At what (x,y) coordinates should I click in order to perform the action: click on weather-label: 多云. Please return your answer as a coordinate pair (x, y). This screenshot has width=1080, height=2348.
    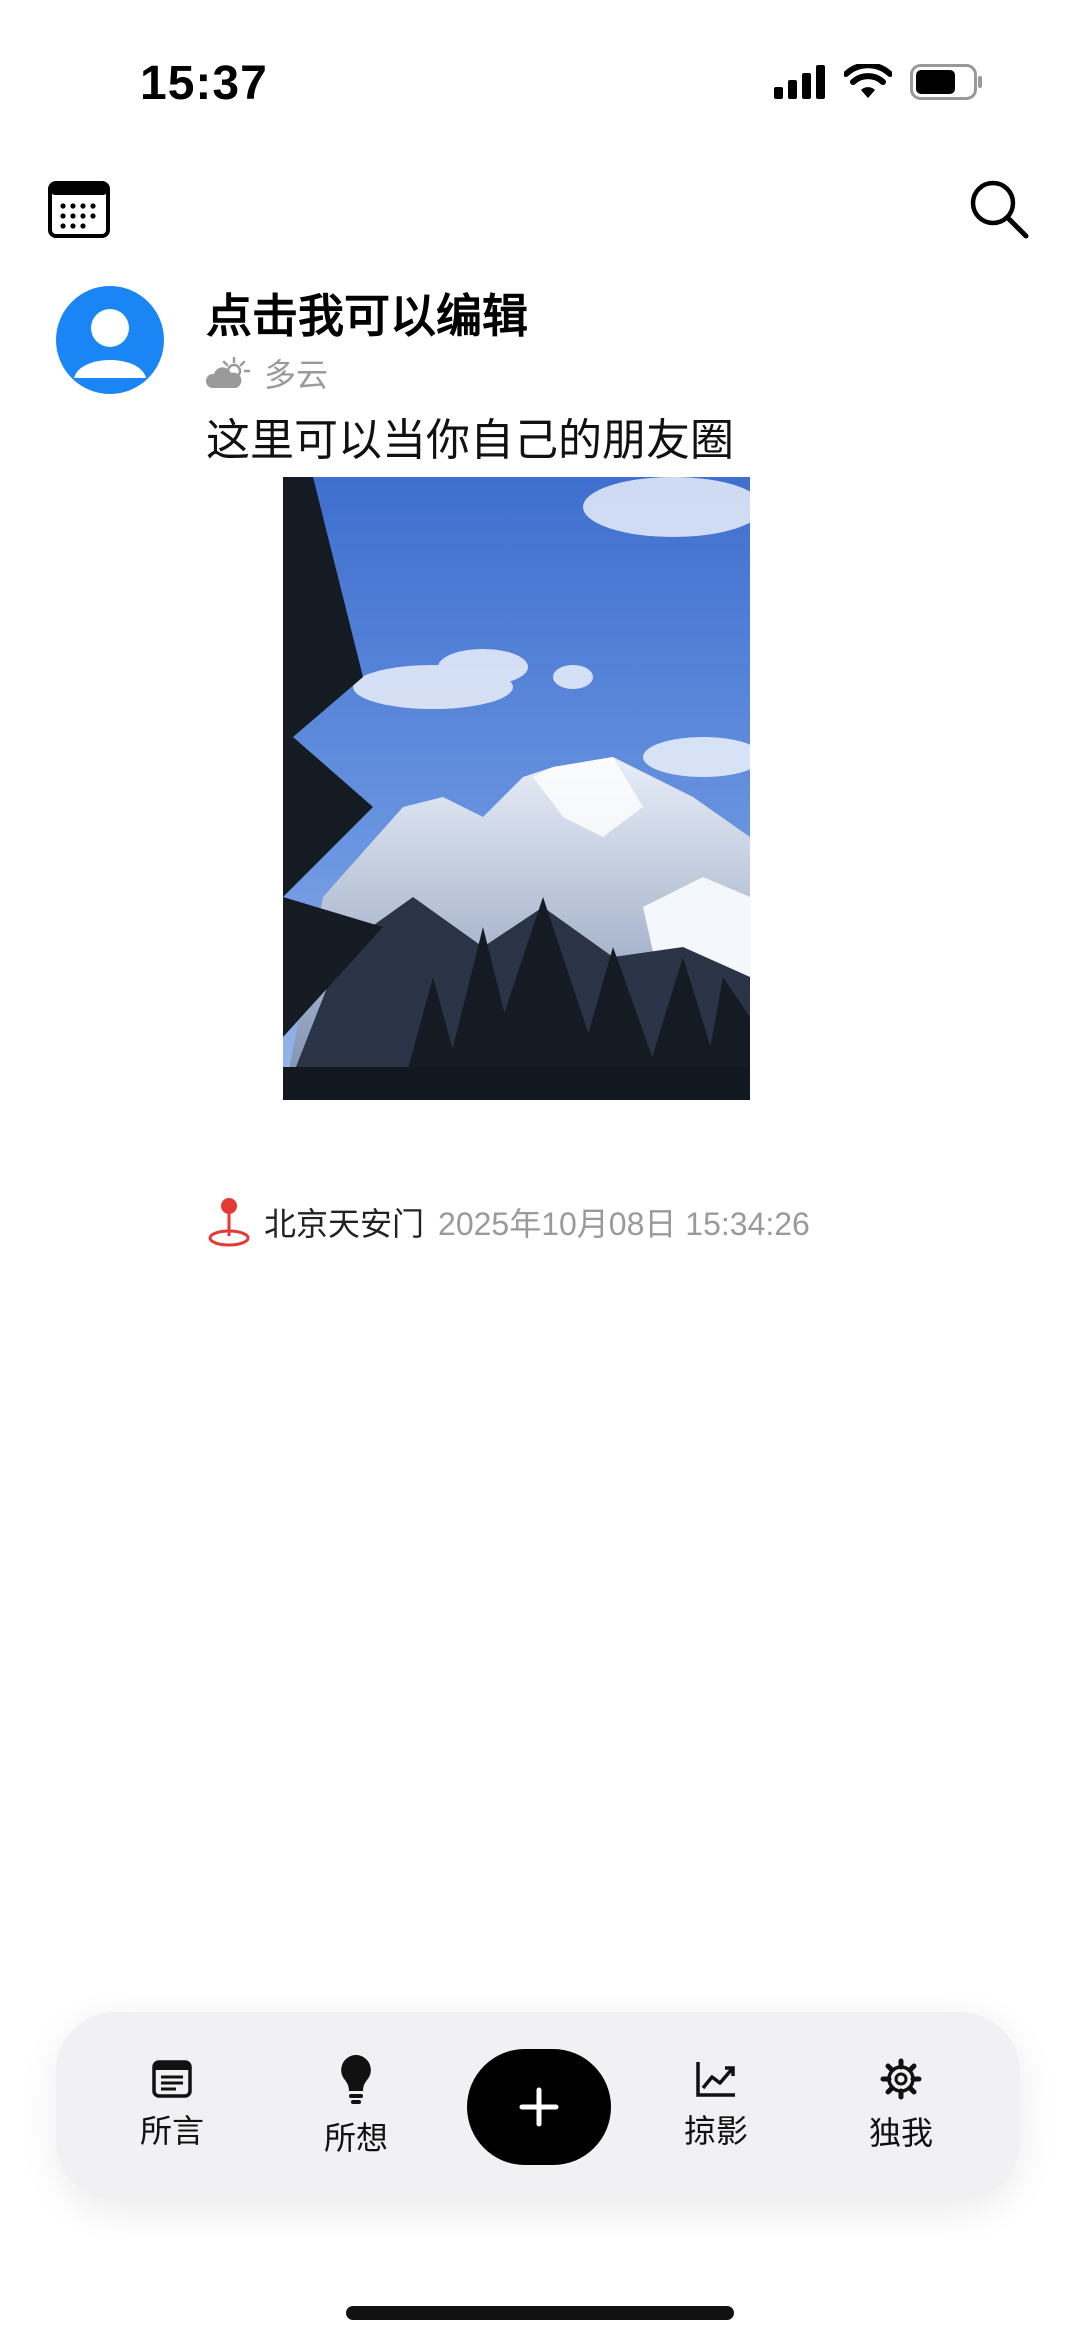
    Looking at the image, I should click on (296, 375).